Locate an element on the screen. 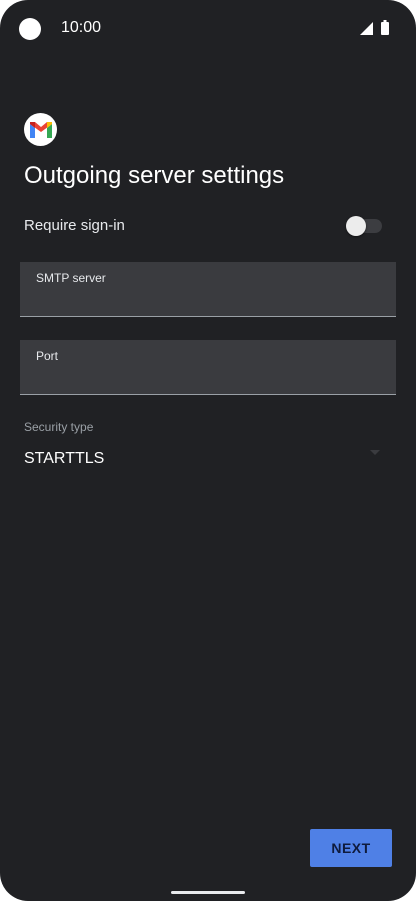 The height and width of the screenshot is (901, 416). signal-icon is located at coordinates (366, 28).